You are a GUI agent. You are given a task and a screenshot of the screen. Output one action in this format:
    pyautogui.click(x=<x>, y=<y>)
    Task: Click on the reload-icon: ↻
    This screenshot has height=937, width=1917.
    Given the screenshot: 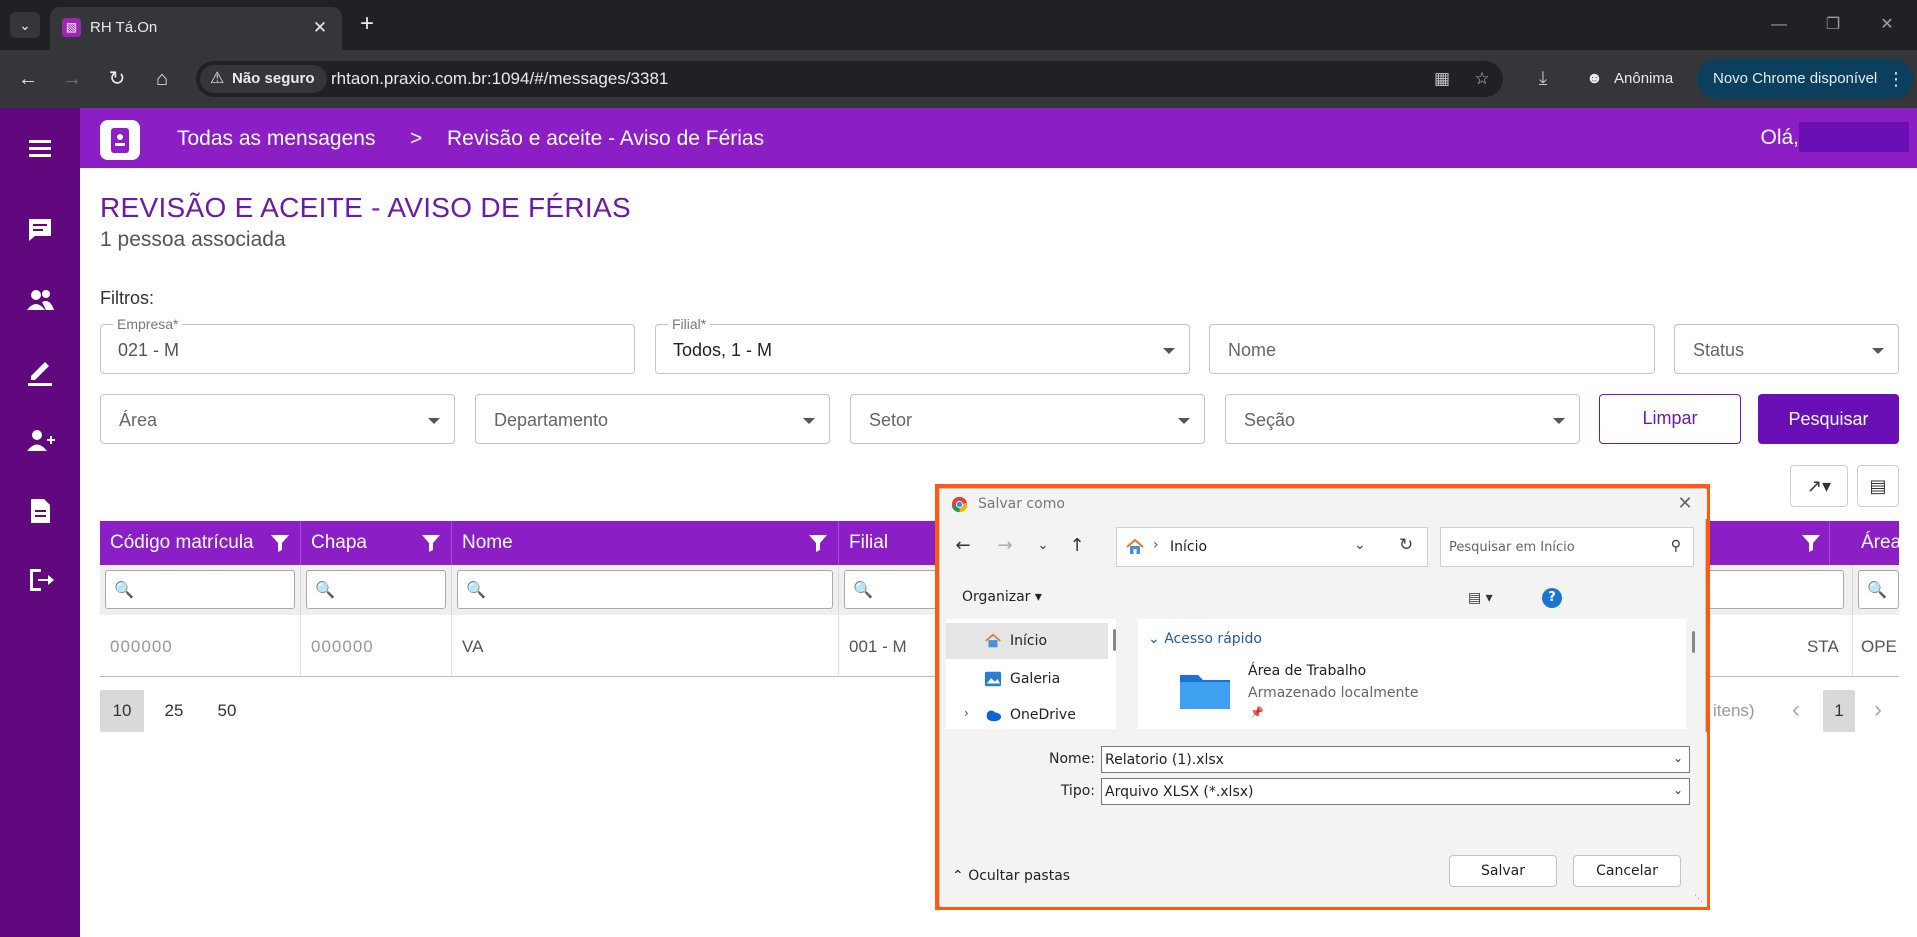 What is the action you would take?
    pyautogui.click(x=117, y=79)
    